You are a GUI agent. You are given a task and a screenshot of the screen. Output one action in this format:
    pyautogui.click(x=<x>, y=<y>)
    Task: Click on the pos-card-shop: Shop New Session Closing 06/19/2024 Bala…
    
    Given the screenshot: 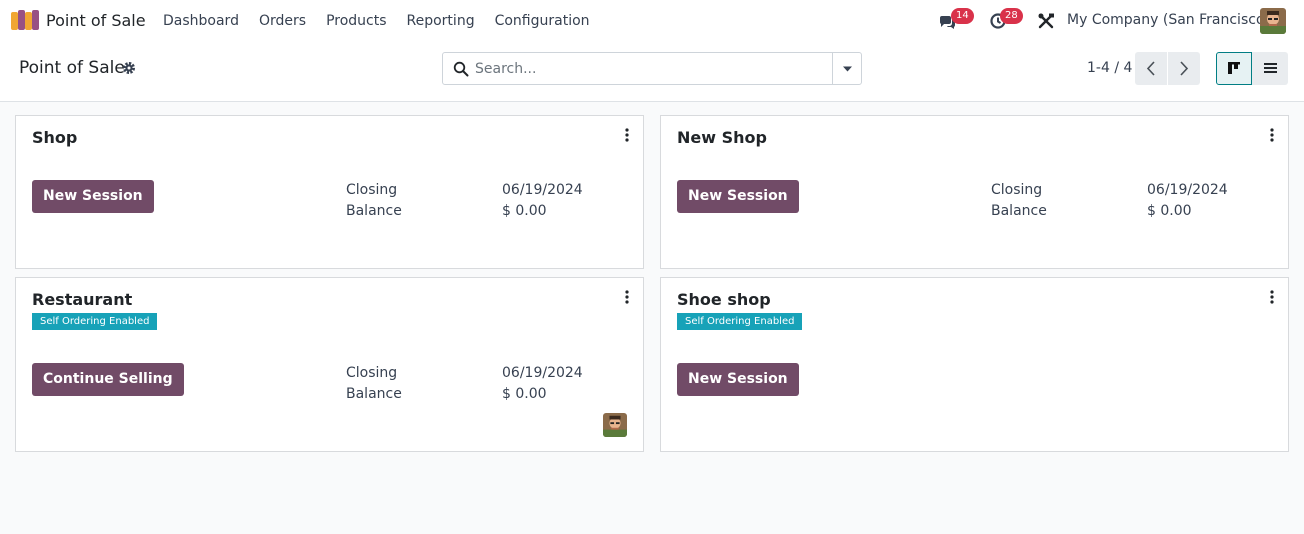 What is the action you would take?
    pyautogui.click(x=329, y=192)
    